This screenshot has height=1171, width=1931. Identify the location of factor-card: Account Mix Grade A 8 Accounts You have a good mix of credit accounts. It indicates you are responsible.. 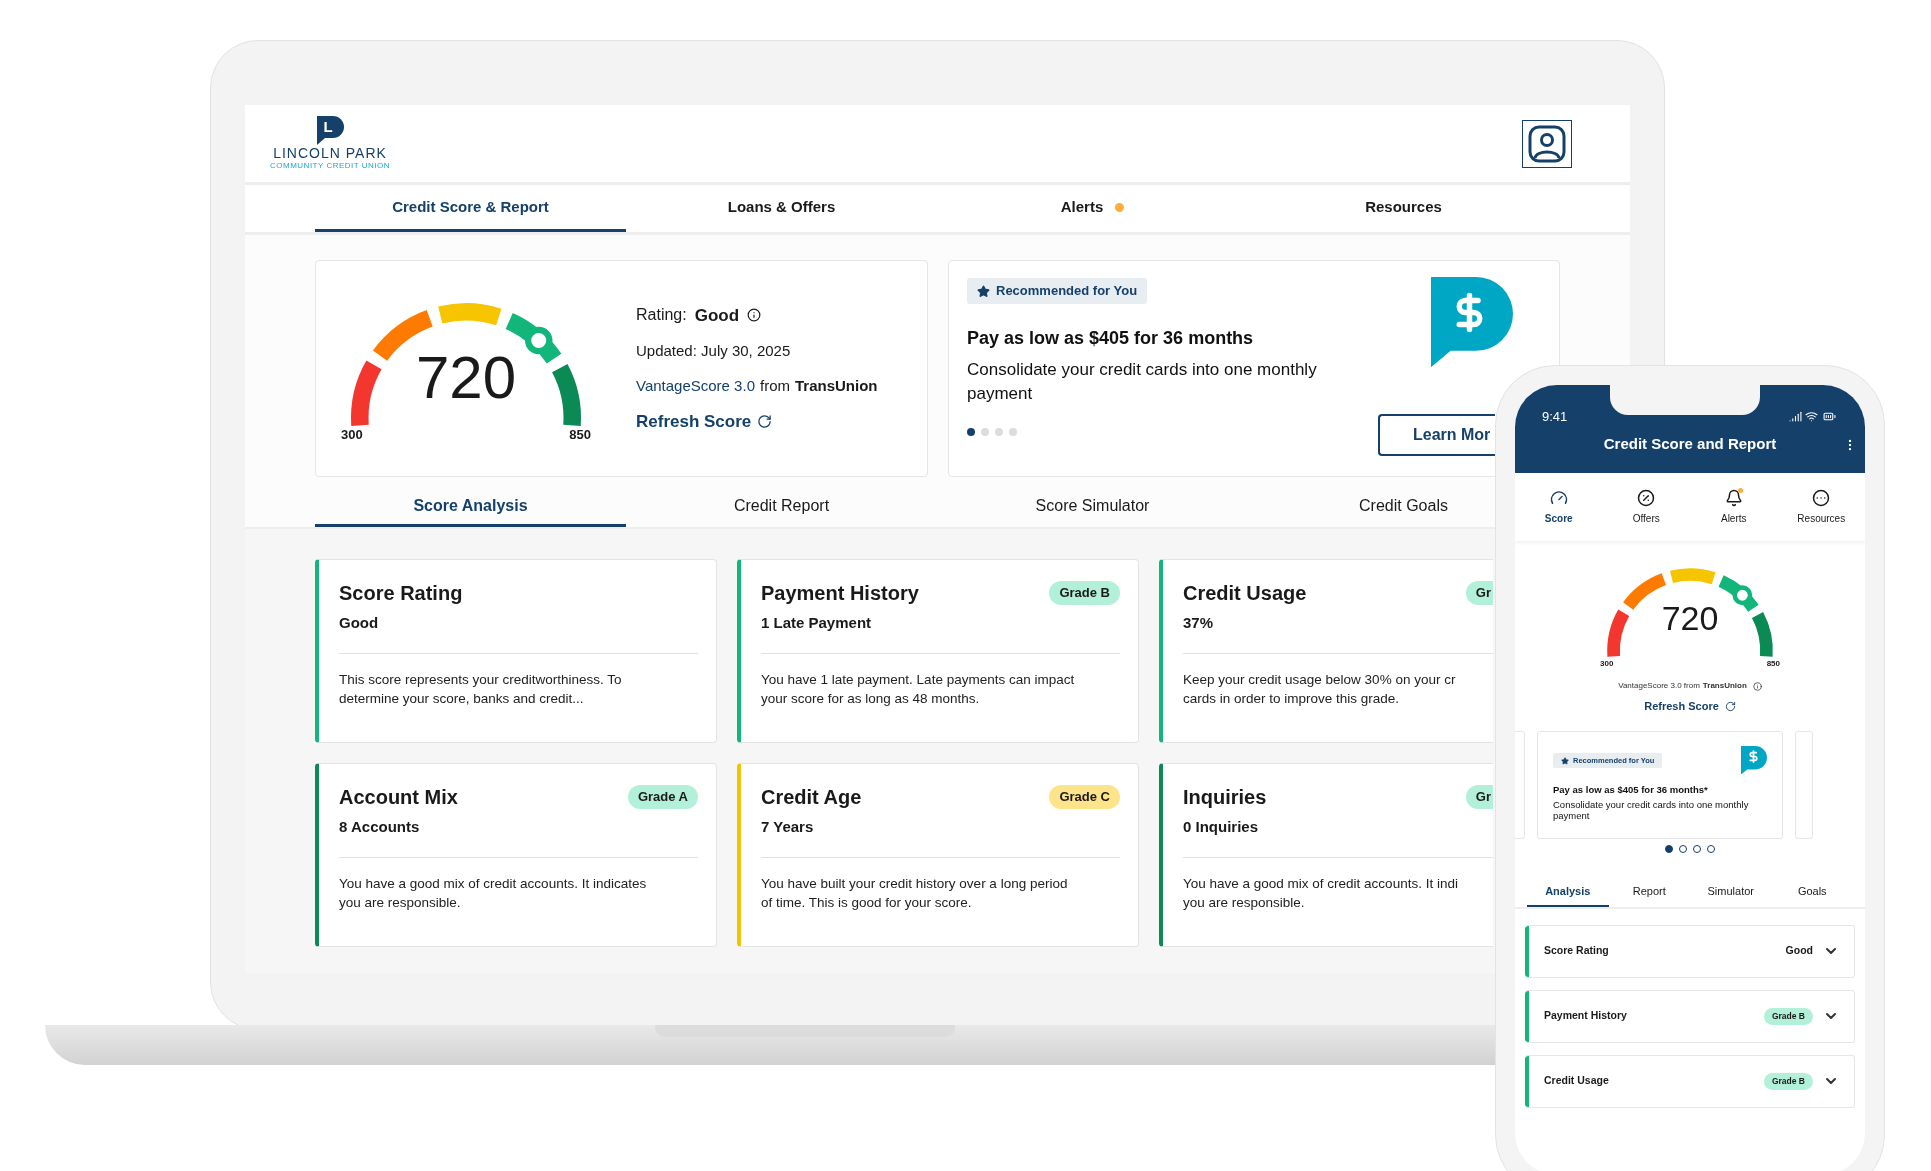
(516, 855).